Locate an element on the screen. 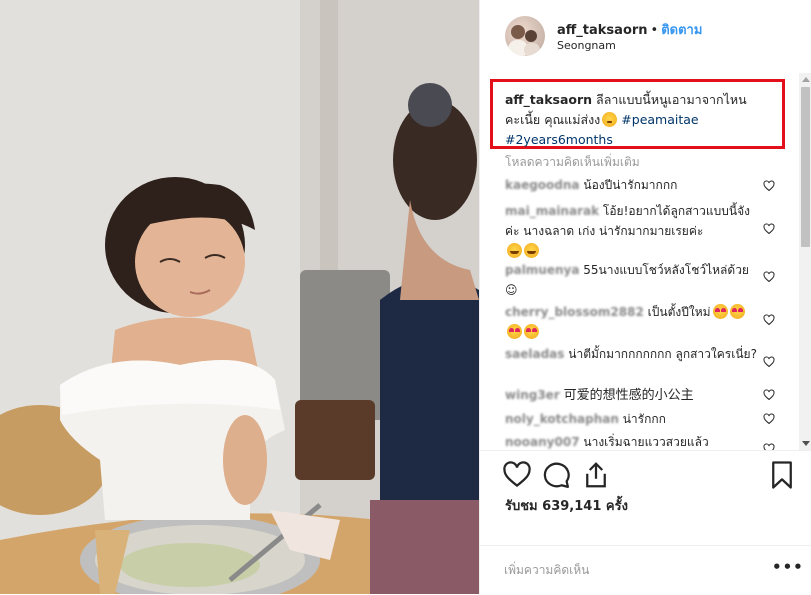  comment-item: kaegoodna น้องปีน่ารักมากกก is located at coordinates (632, 185).